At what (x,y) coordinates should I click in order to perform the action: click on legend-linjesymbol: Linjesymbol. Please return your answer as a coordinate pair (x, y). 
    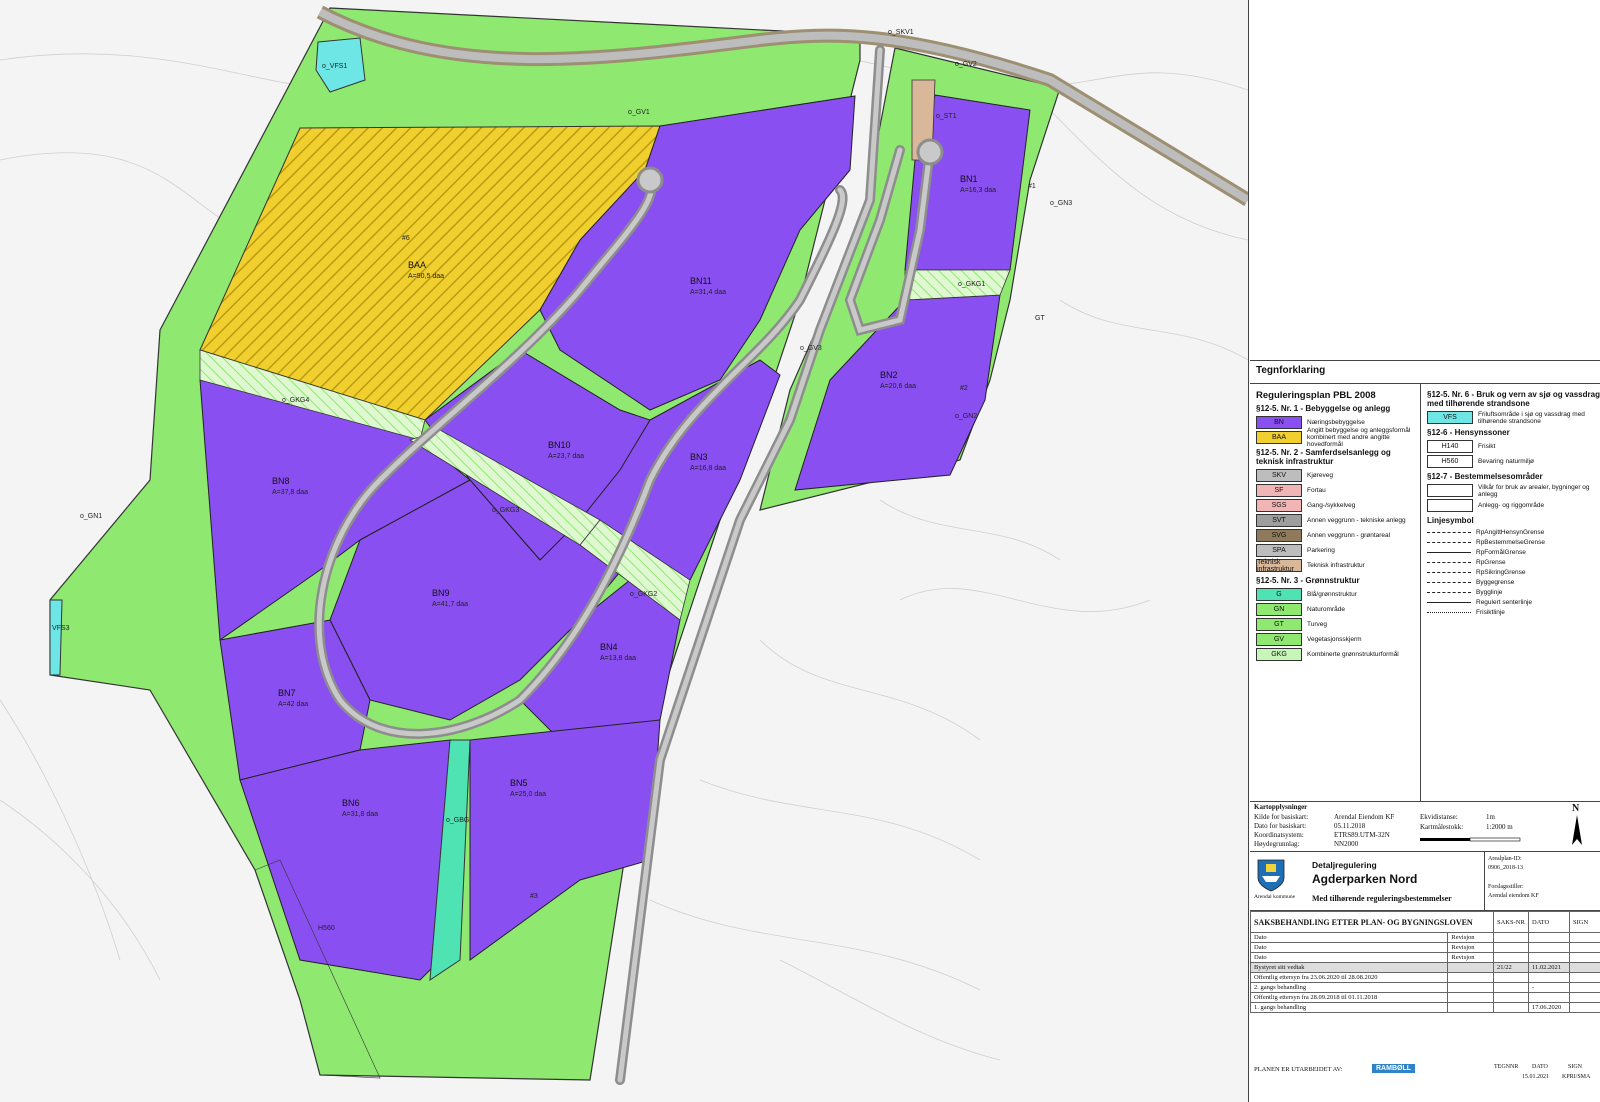
    Looking at the image, I should click on (1450, 520).